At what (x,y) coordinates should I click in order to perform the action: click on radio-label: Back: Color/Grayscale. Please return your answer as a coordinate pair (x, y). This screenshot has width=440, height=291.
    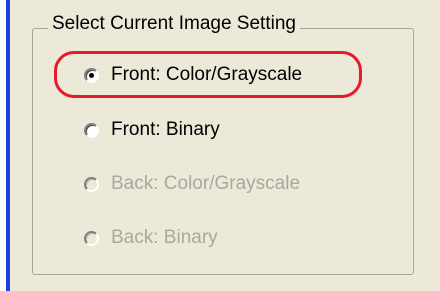
    Looking at the image, I should click on (206, 183).